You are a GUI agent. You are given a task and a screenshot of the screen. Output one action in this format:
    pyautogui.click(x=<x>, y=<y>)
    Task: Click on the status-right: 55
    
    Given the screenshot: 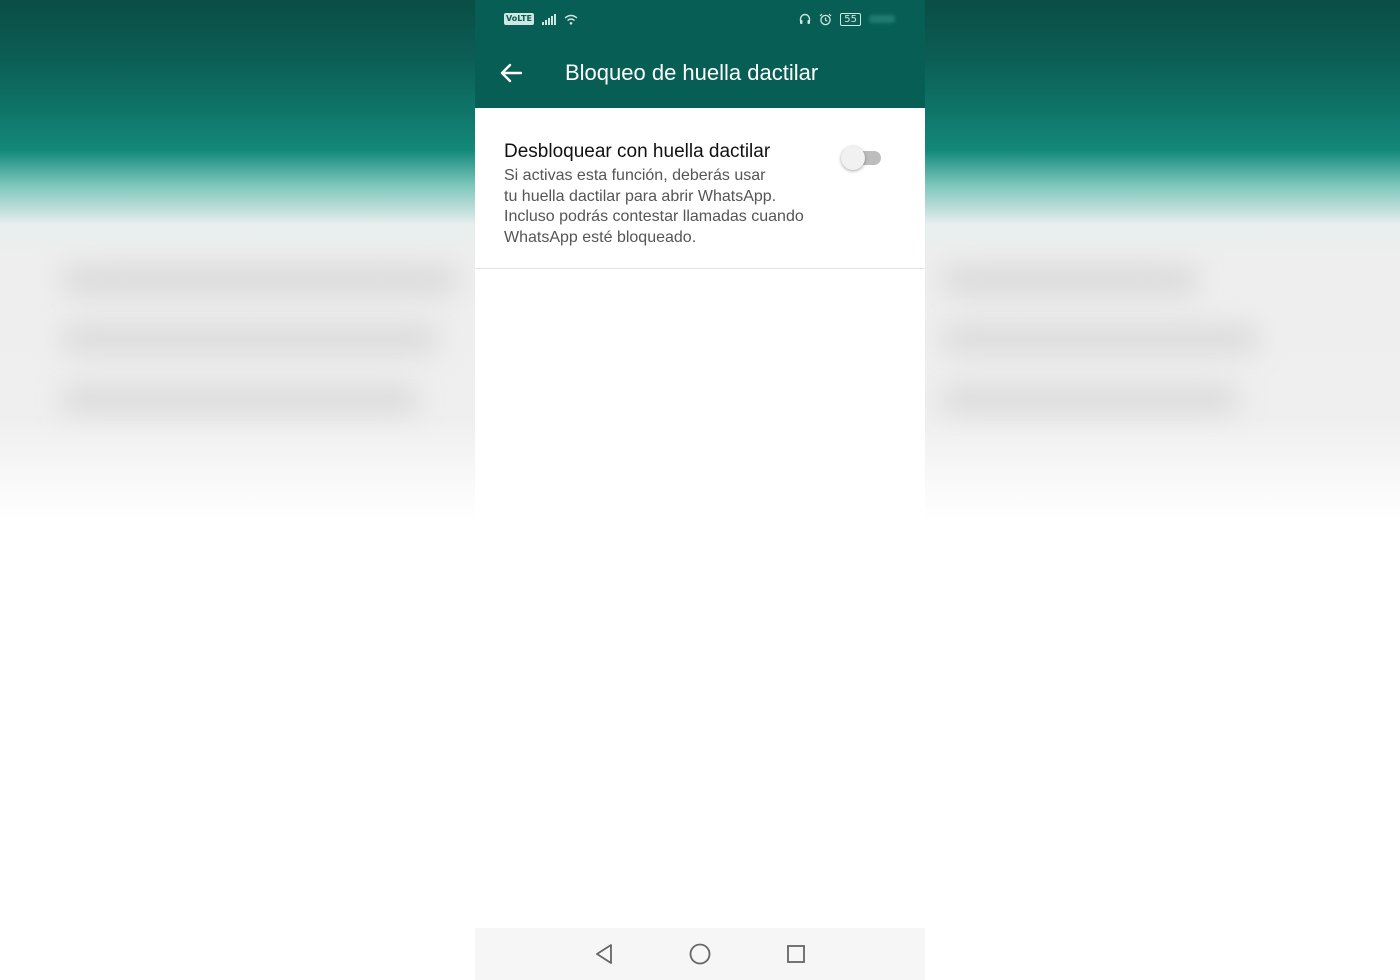 What is the action you would take?
    pyautogui.click(x=847, y=19)
    